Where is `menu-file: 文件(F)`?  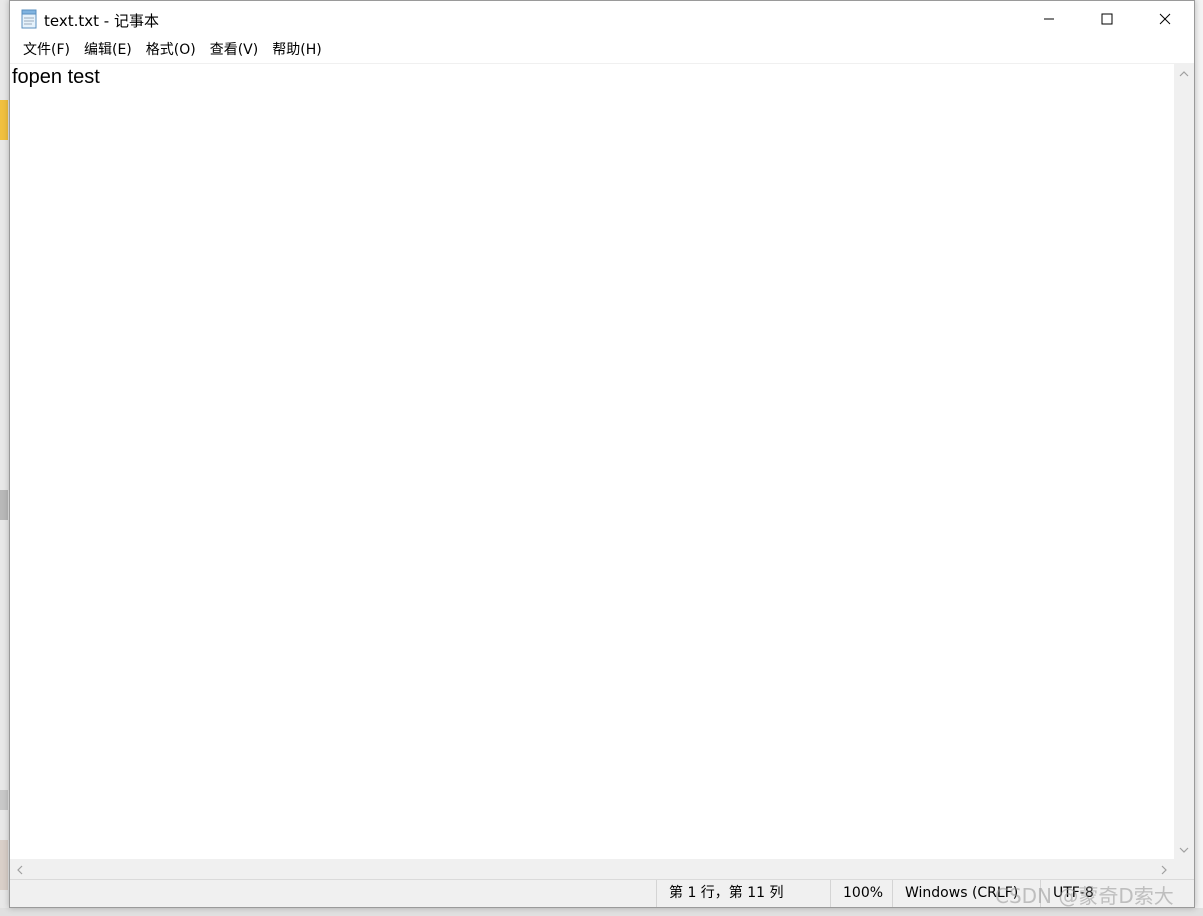 menu-file: 文件(F) is located at coordinates (46, 50).